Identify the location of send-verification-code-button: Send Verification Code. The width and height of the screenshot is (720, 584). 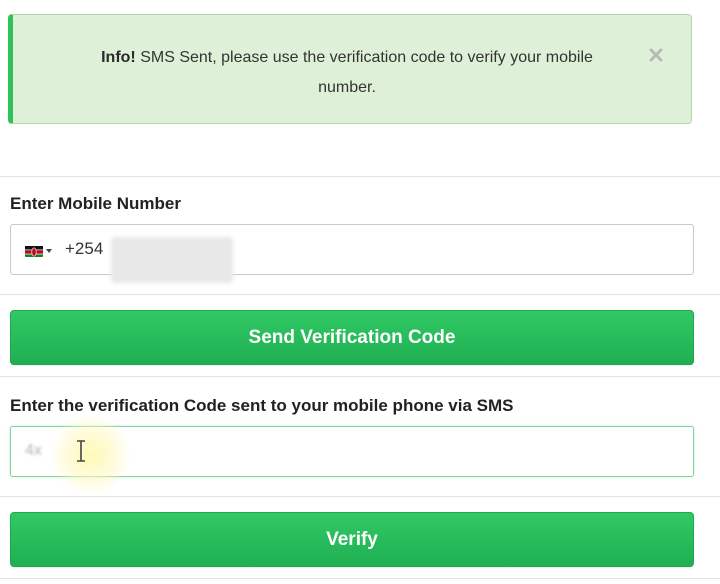
(352, 337).